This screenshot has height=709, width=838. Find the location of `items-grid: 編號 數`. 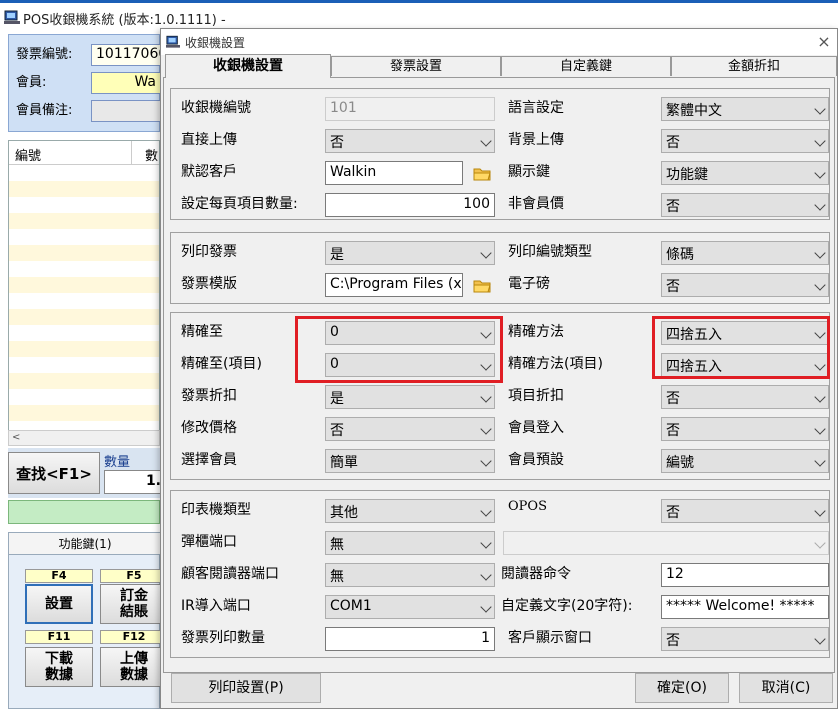

items-grid: 編號 數 is located at coordinates (84, 293).